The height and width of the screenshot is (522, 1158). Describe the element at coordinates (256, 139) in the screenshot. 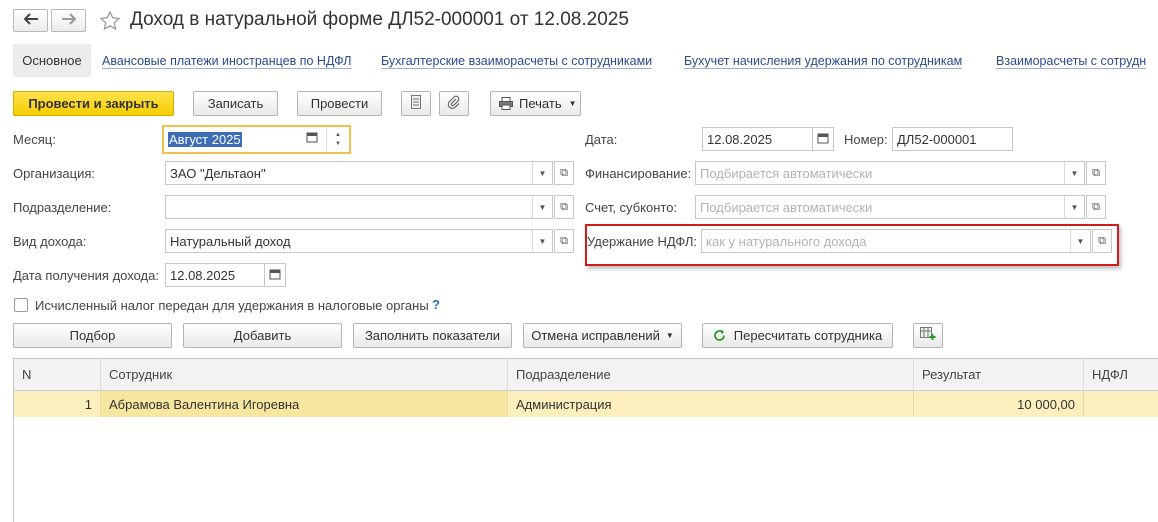

I see `month-field: Август 2025 ▲ ▼` at that location.